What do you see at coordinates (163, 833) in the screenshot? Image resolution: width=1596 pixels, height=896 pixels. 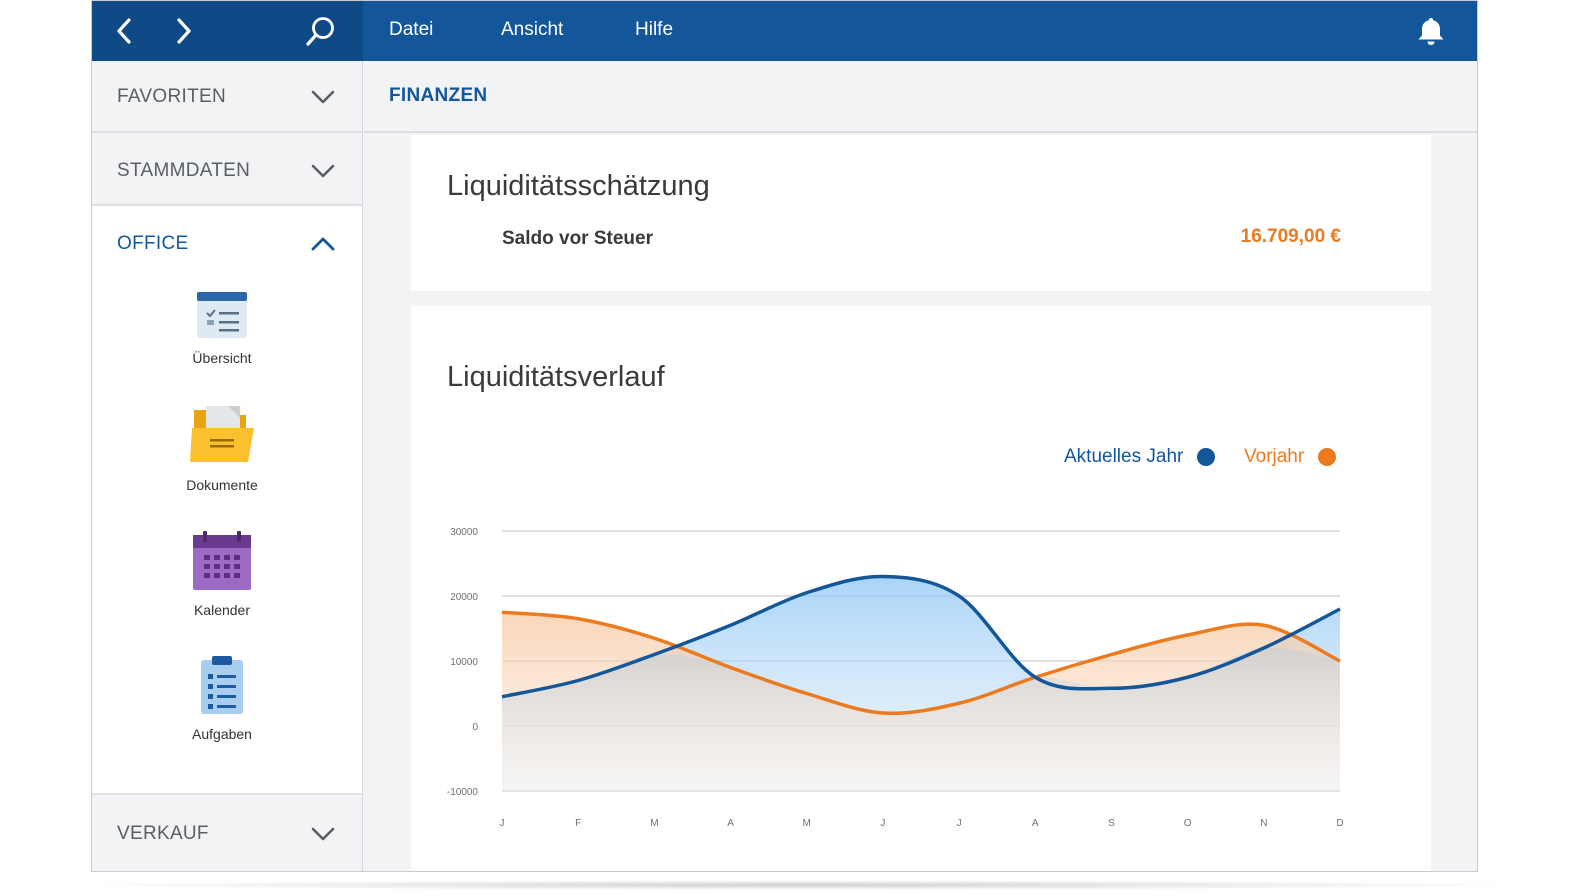 I see `sidebar-section-label: VERKAUF` at bounding box center [163, 833].